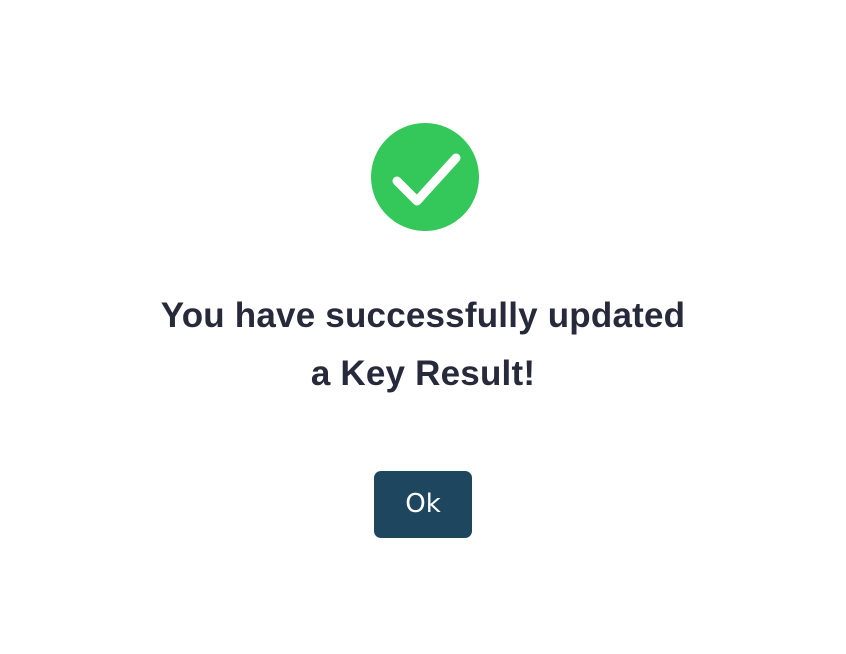 This screenshot has width=846, height=654. What do you see at coordinates (423, 373) in the screenshot?
I see `success-message-line-2: a Key Result!` at bounding box center [423, 373].